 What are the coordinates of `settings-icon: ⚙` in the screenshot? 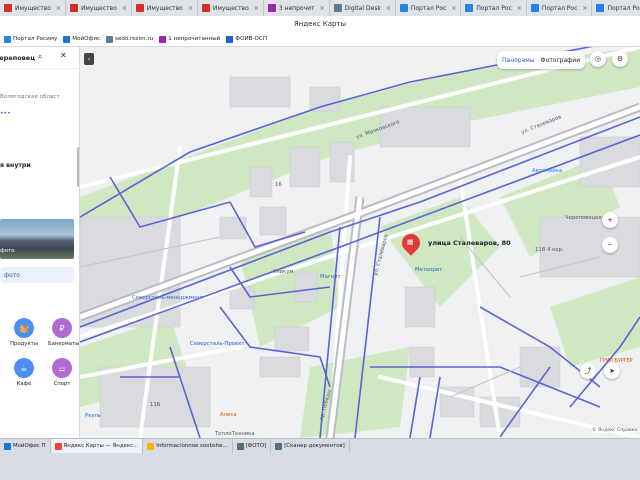 It's located at (620, 59).